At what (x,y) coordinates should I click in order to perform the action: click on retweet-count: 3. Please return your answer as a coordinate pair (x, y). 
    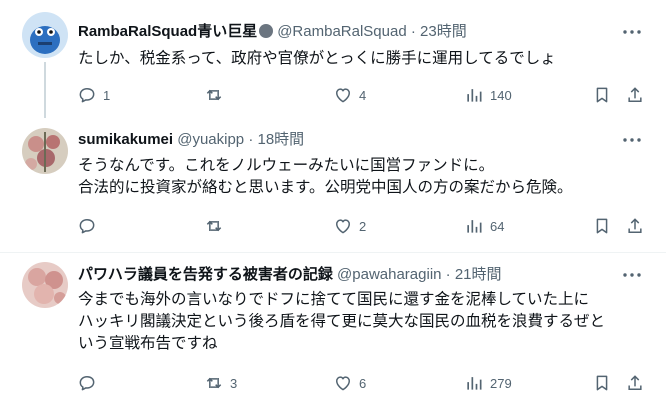
    Looking at the image, I should click on (234, 383).